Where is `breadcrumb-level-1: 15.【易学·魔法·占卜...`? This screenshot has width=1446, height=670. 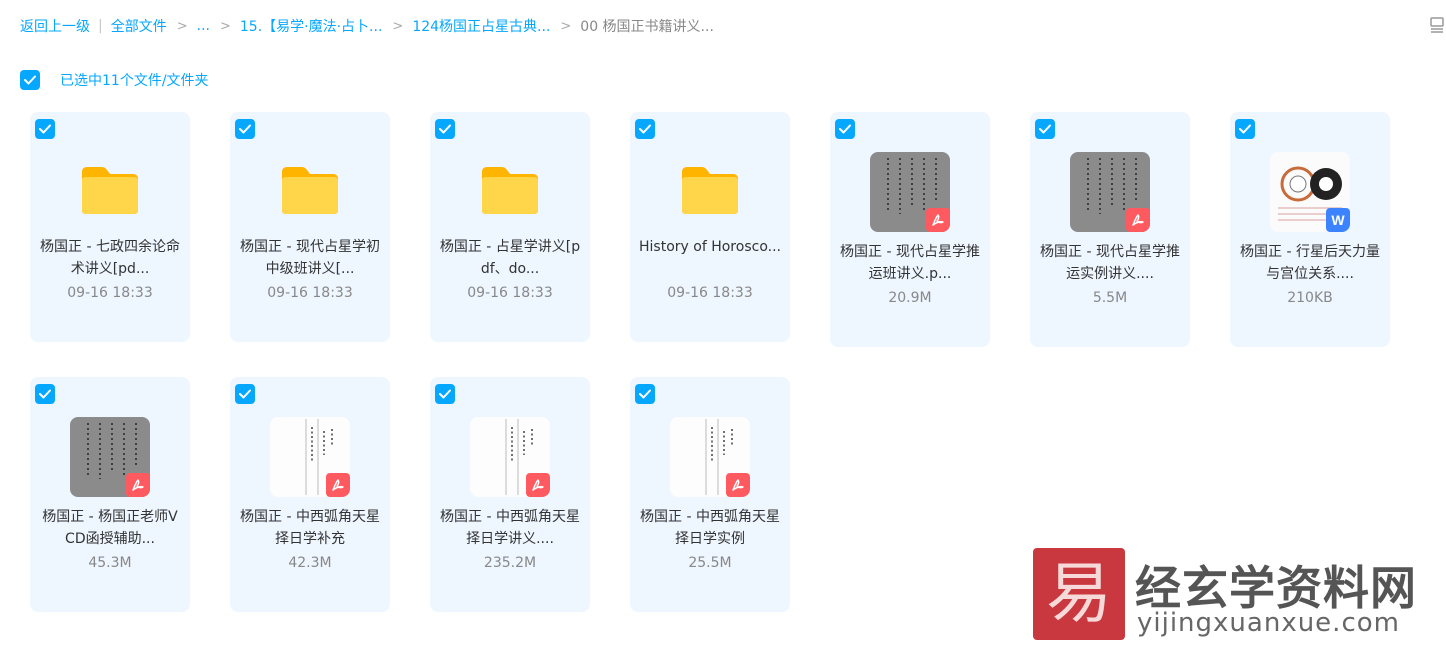
breadcrumb-level-1: 15.【易学·魔法·占卜... is located at coordinates (311, 26).